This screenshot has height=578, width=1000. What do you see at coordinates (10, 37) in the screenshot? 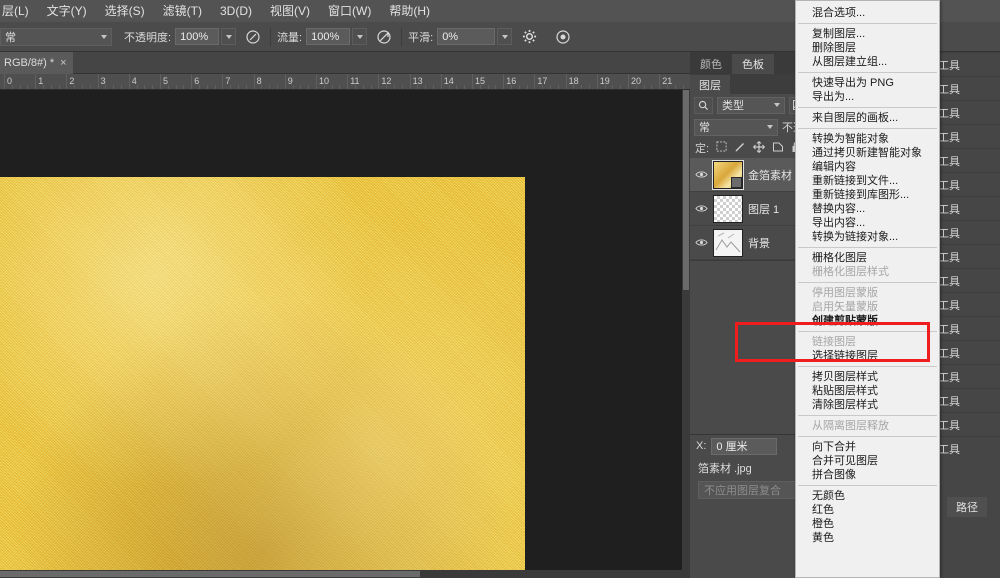
I see `blend-mode-value: 常` at bounding box center [10, 37].